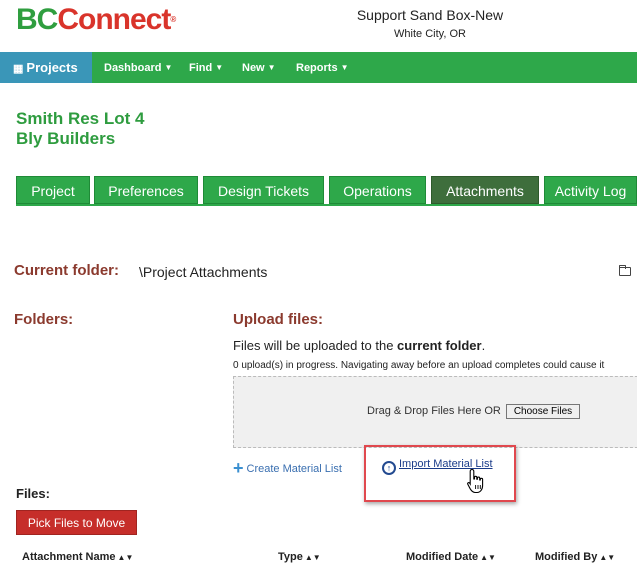 This screenshot has height=564, width=637. Describe the element at coordinates (377, 190) in the screenshot. I see `tab-operations: Operations` at that location.